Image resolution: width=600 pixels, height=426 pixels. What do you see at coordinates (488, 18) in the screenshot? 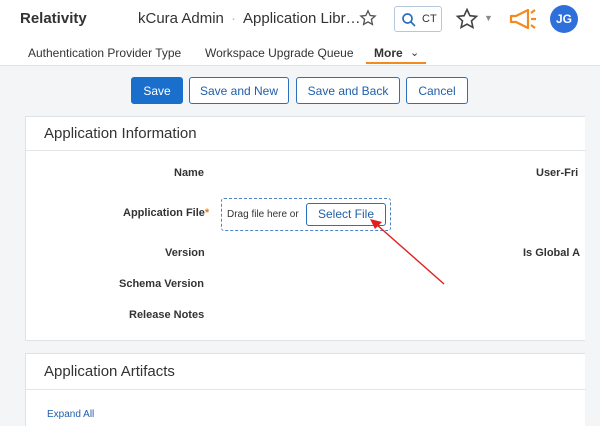
I see `chevron-down-icon: ▼` at bounding box center [488, 18].